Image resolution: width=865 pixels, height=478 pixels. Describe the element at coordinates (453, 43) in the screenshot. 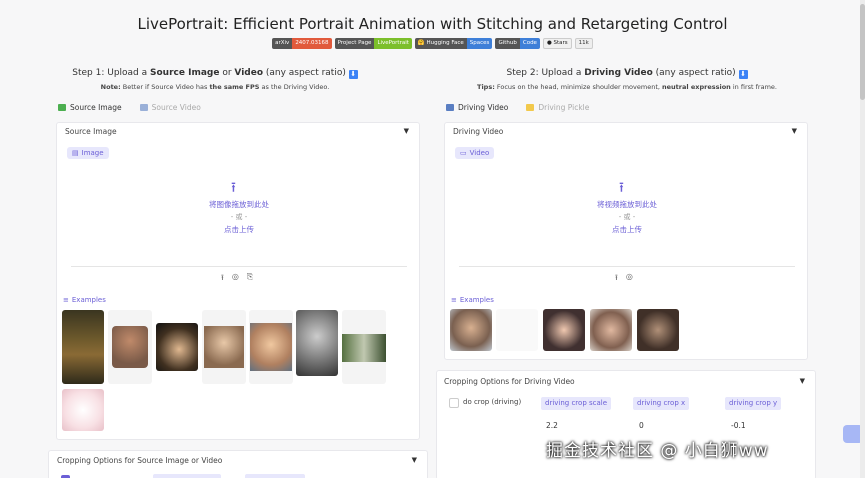

I see `hugging-face-badge: 🤗 Hugging Face Spaces` at that location.